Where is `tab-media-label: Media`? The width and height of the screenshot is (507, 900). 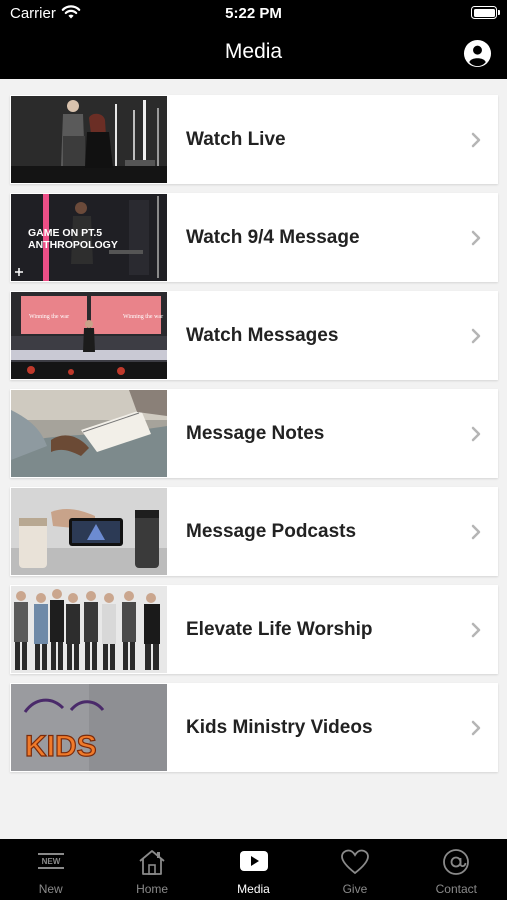
tab-media-label: Media is located at coordinates (253, 889).